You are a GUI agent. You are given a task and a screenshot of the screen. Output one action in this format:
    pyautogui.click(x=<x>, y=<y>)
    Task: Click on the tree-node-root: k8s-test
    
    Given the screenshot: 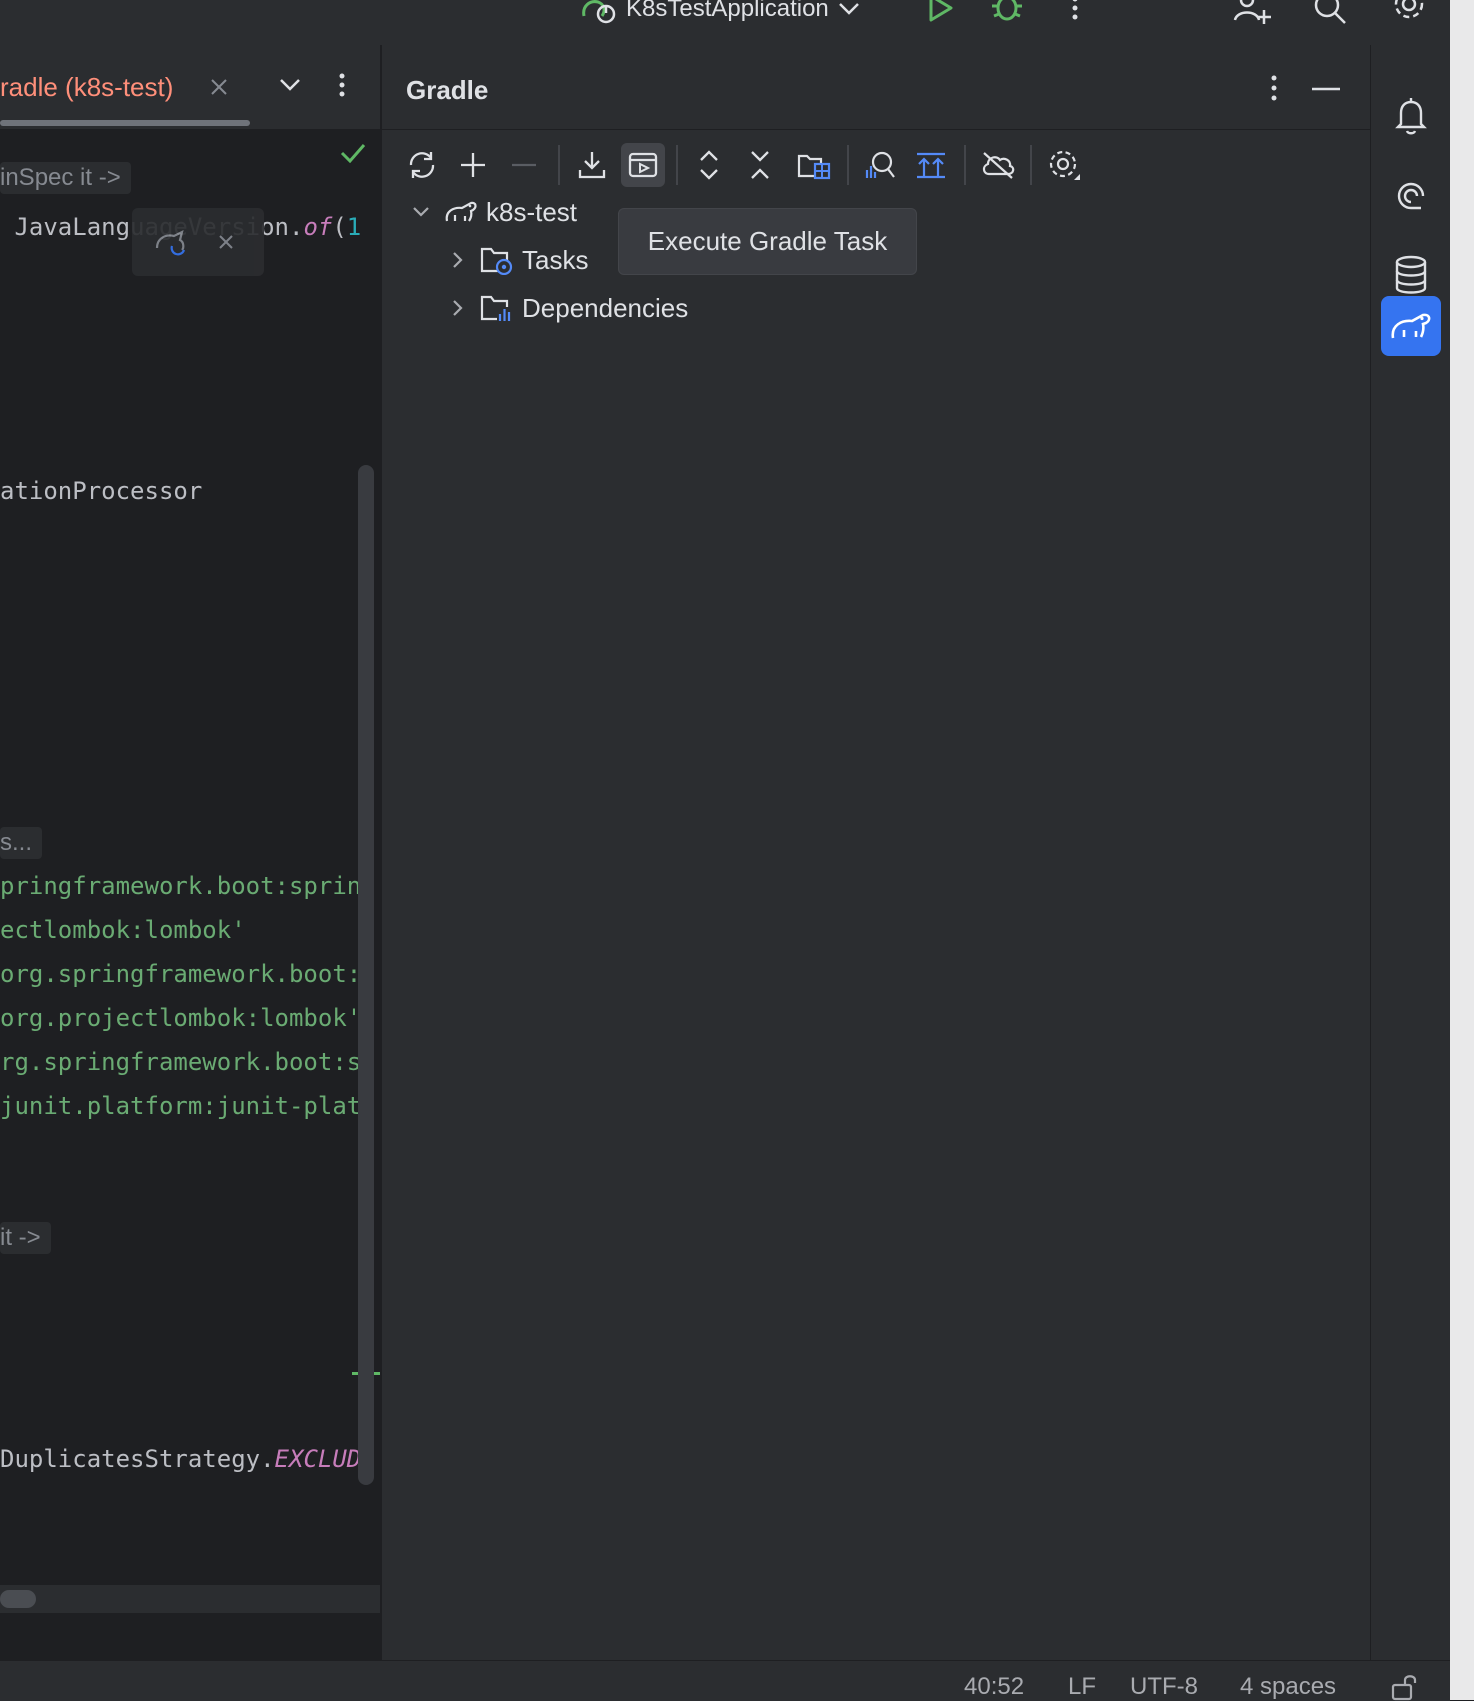 What is the action you would take?
    pyautogui.click(x=493, y=212)
    